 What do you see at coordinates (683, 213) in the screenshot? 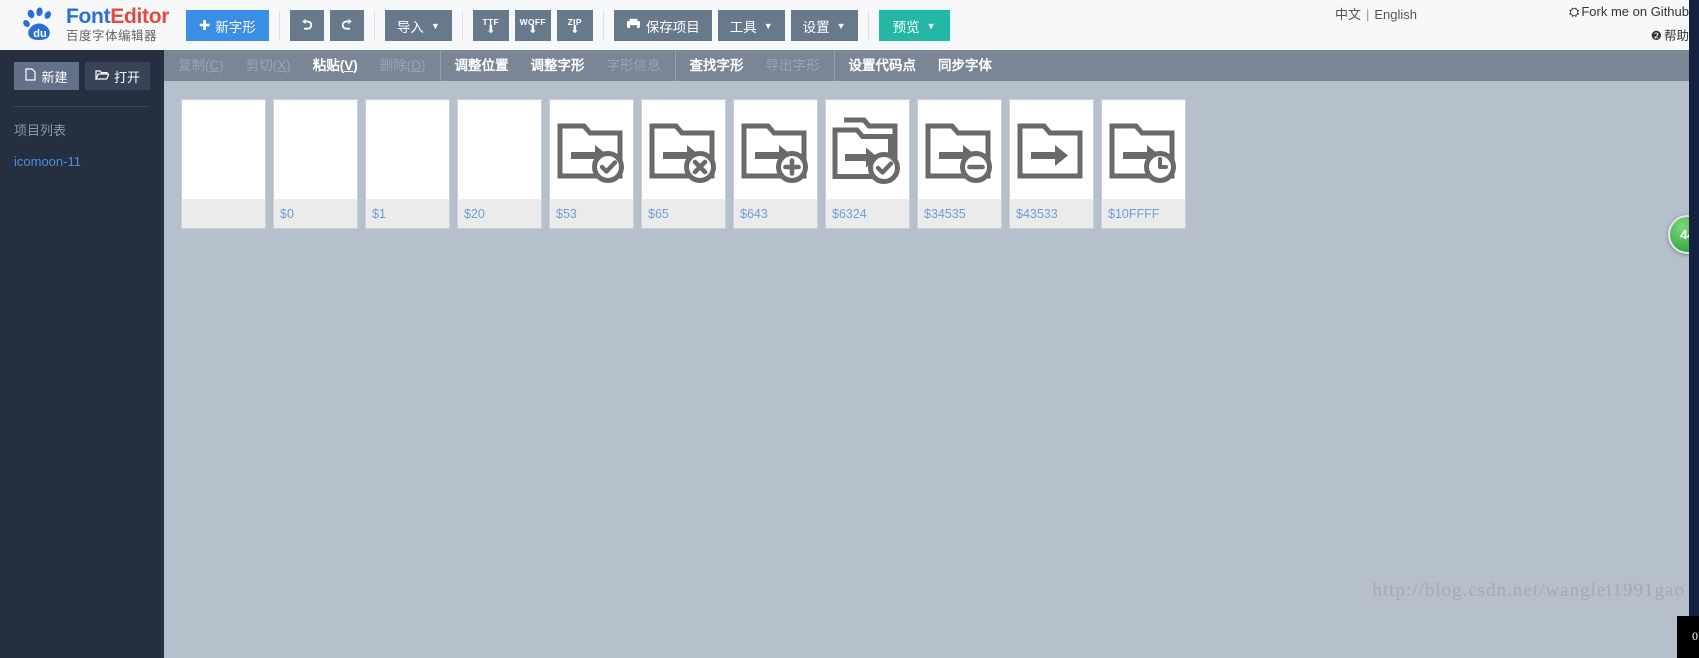
I see `glyph-codepoint: $65` at bounding box center [683, 213].